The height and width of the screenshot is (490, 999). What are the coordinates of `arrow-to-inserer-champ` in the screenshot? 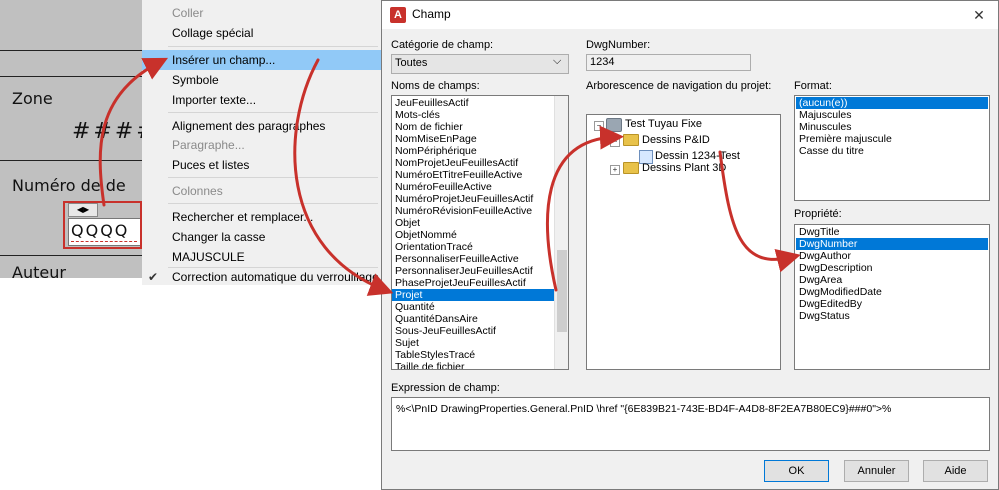 It's located at (133, 132).